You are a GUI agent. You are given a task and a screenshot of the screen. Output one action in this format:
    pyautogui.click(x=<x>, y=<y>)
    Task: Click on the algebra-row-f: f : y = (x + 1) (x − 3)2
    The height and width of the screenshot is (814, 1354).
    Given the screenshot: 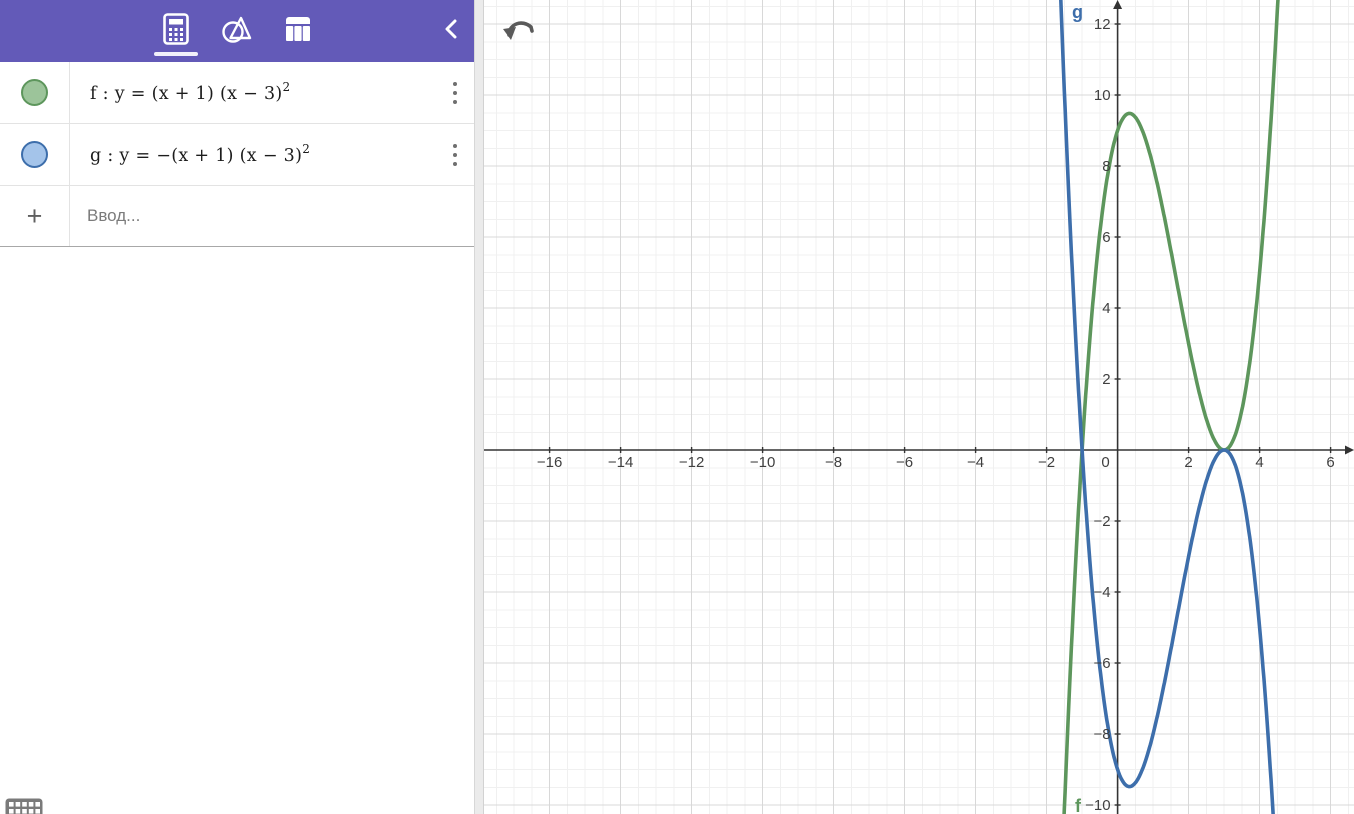 What is the action you would take?
    pyautogui.click(x=237, y=93)
    